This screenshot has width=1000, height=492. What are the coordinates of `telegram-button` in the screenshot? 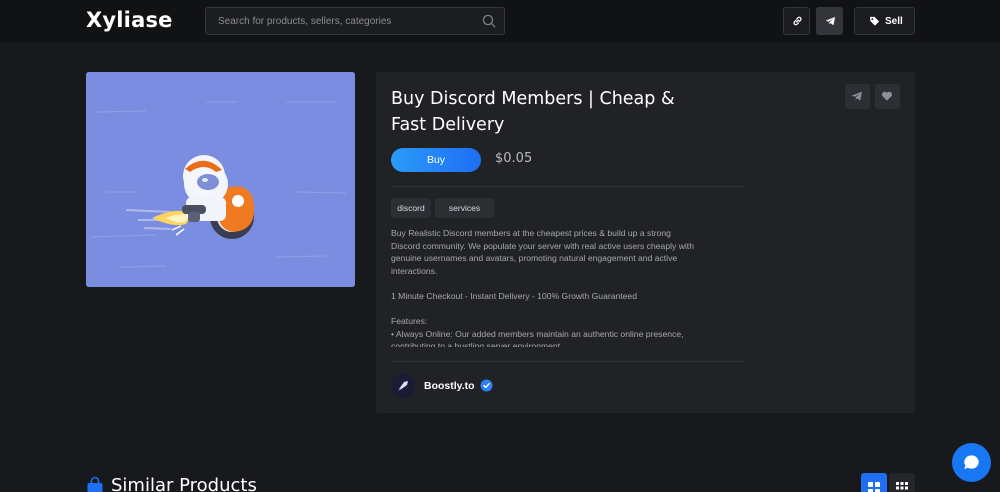 It's located at (829, 21).